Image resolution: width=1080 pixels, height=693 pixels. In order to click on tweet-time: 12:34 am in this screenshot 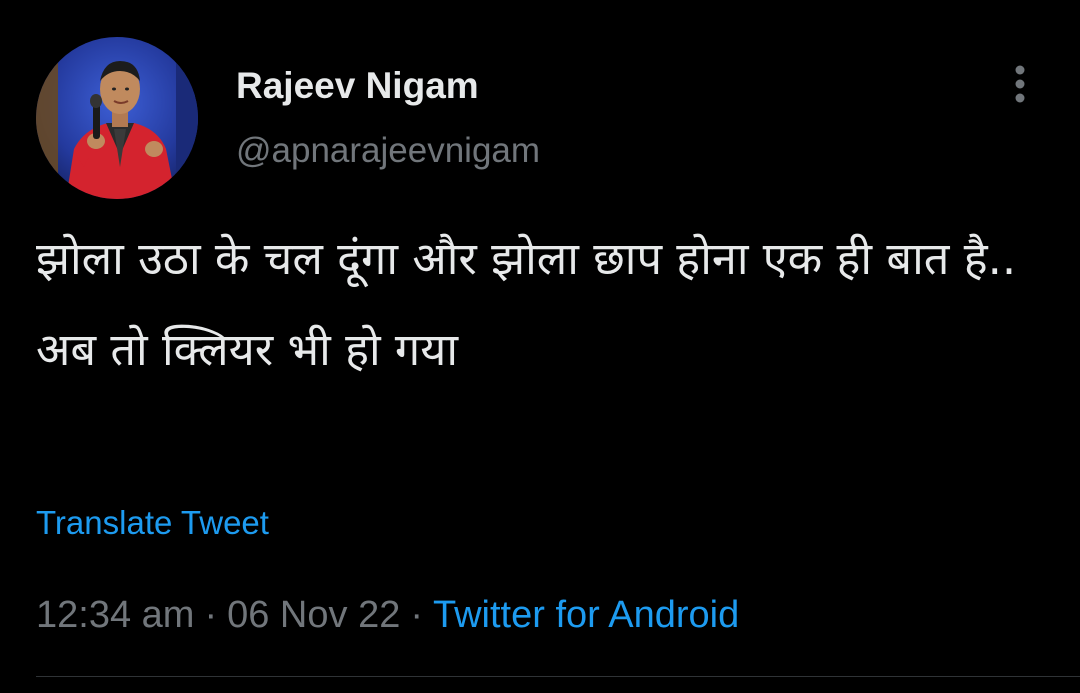, I will do `click(115, 615)`.